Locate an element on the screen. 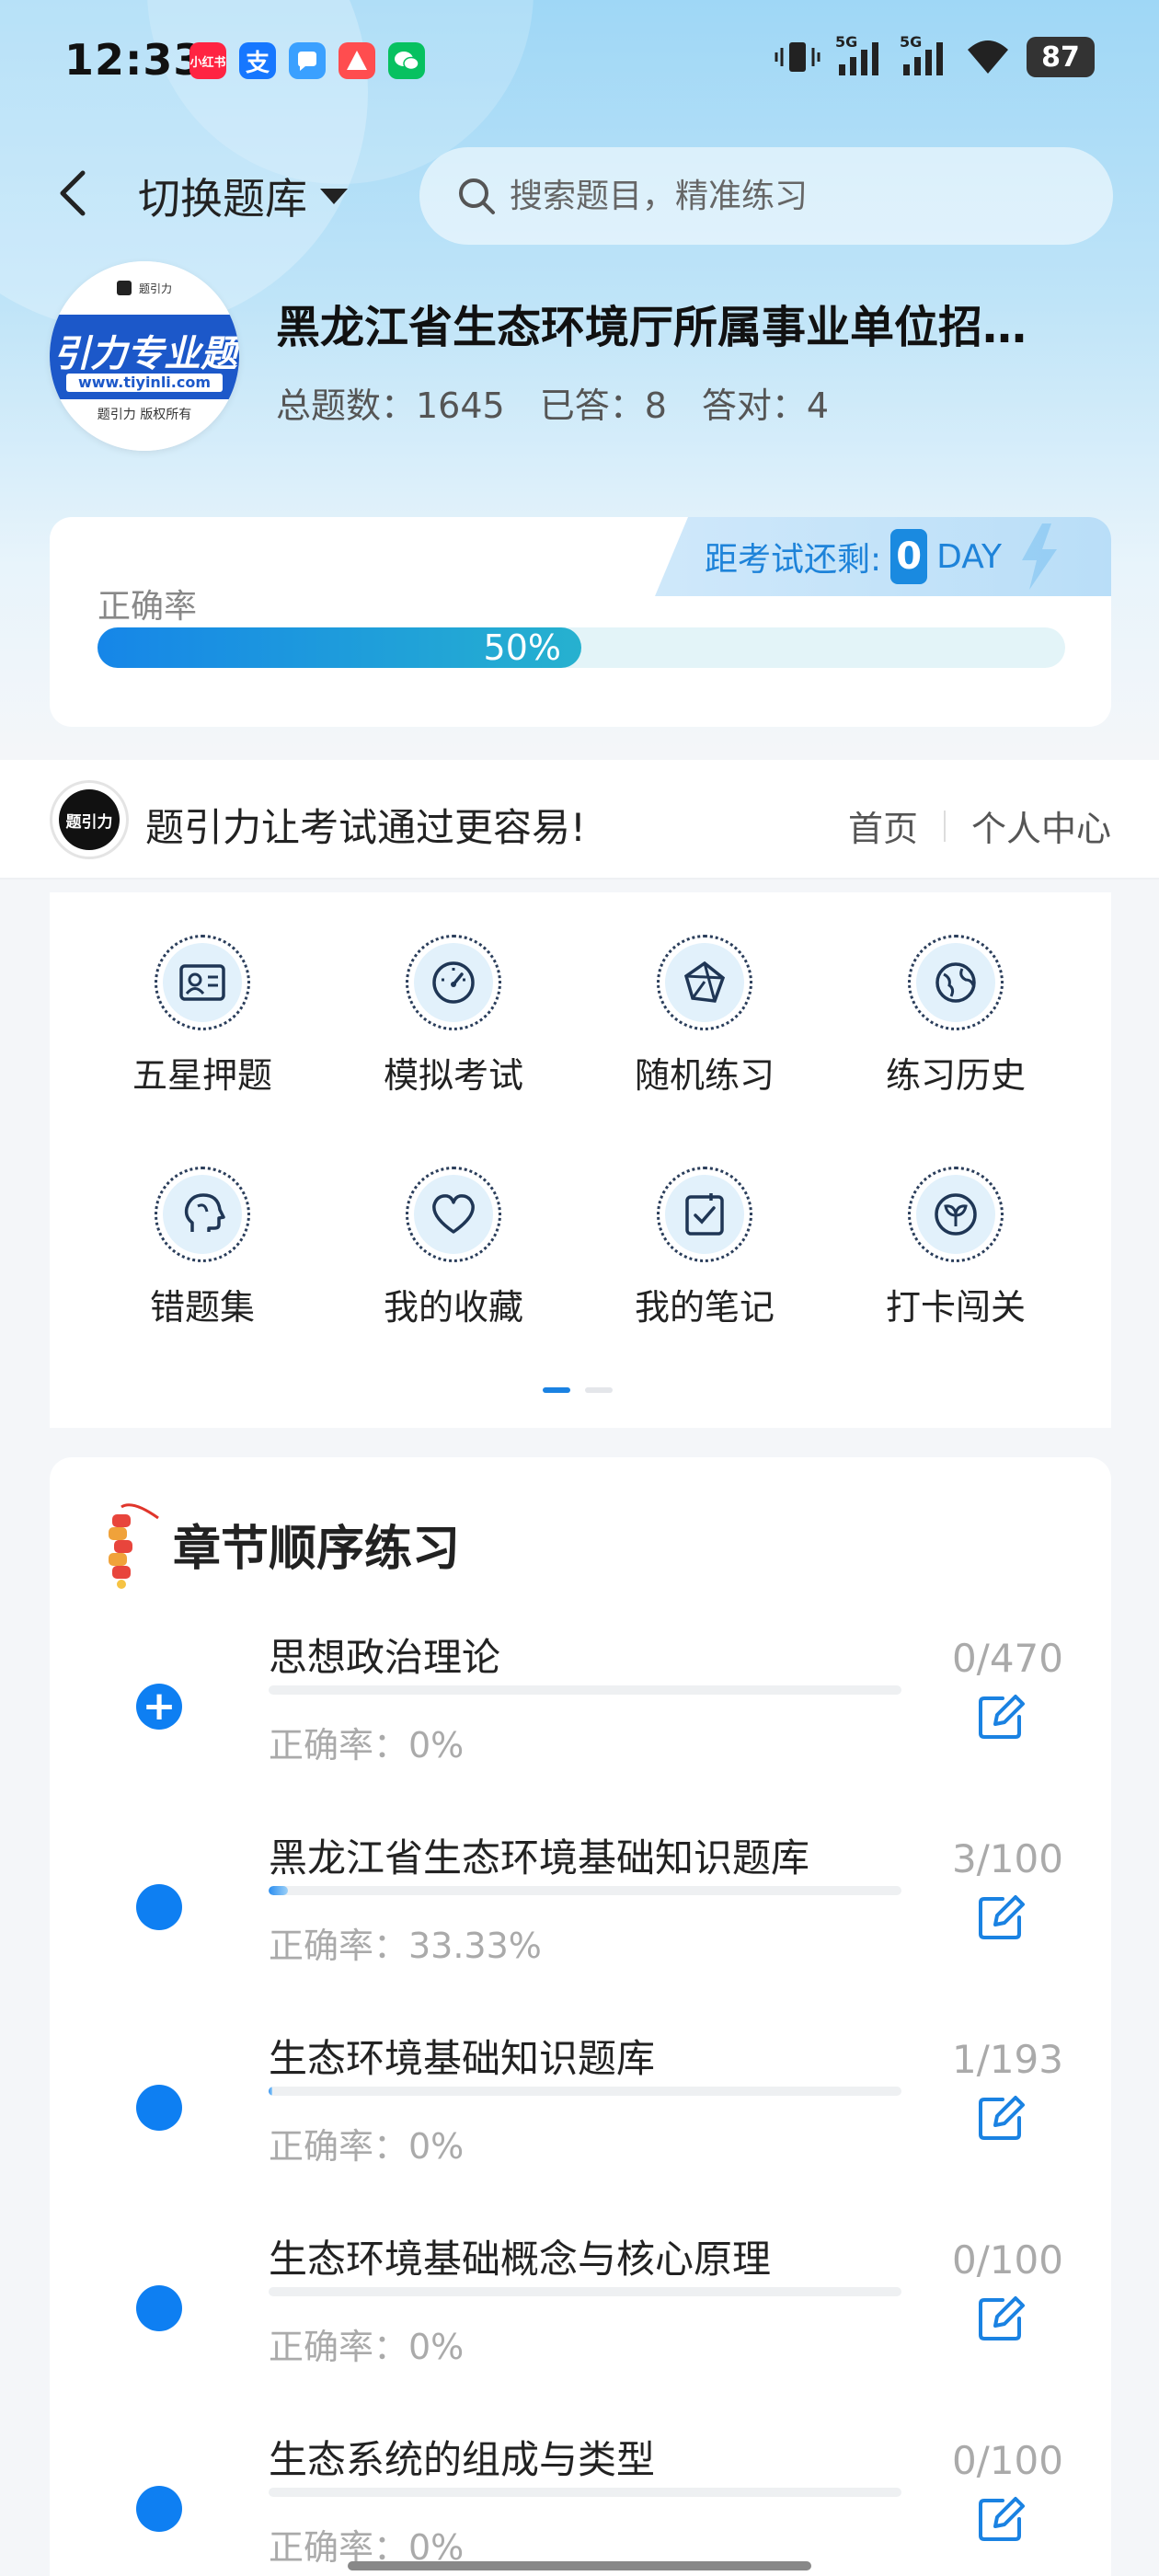 The height and width of the screenshot is (2576, 1159). battery-indicator: 87 is located at coordinates (1061, 57).